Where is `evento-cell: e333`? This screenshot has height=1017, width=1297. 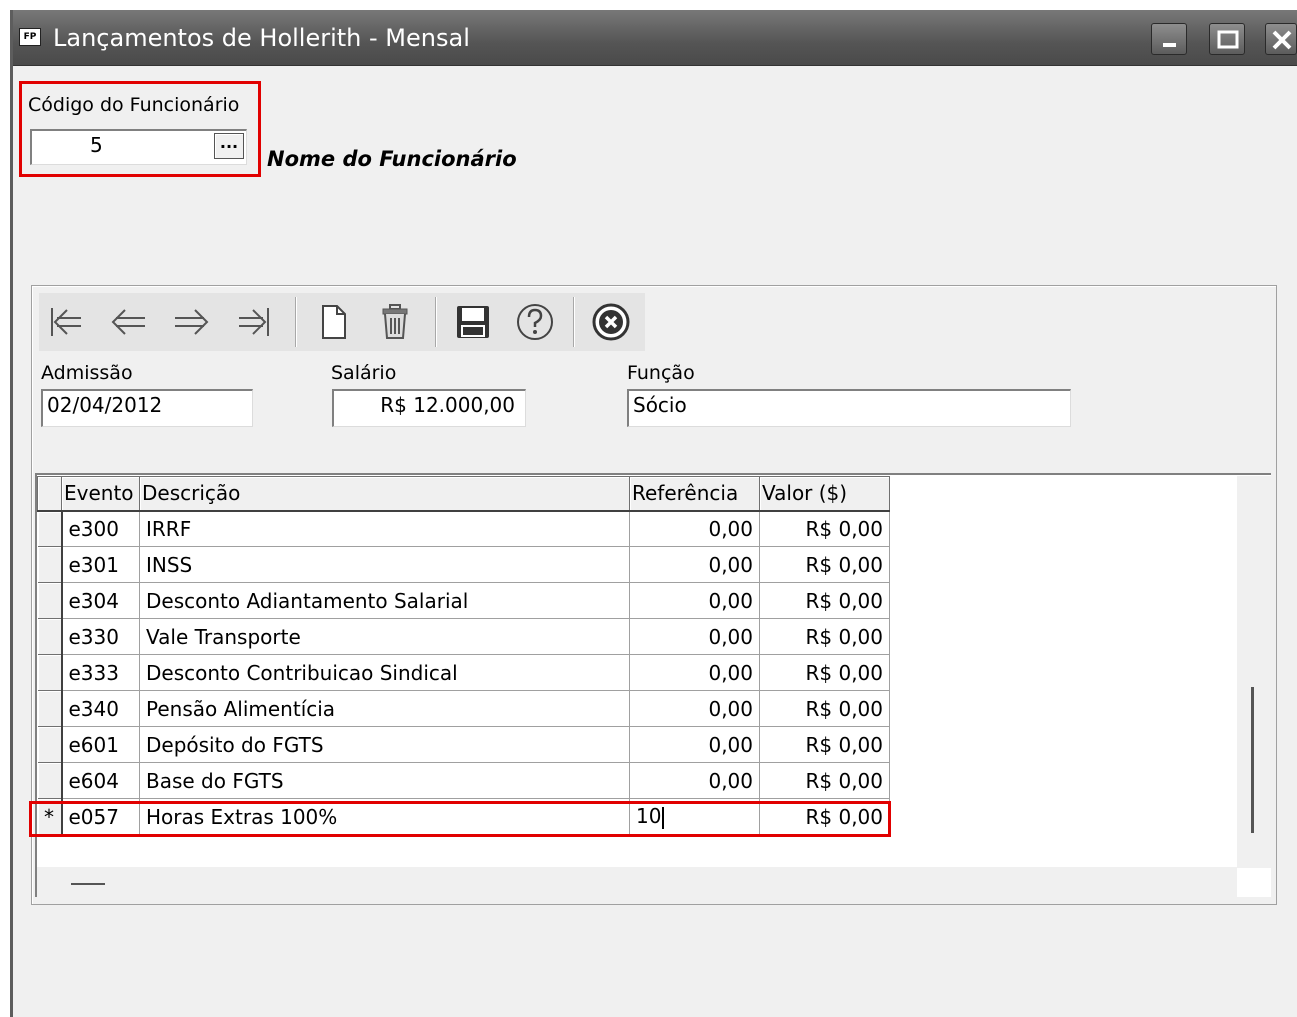 evento-cell: e333 is located at coordinates (100, 672).